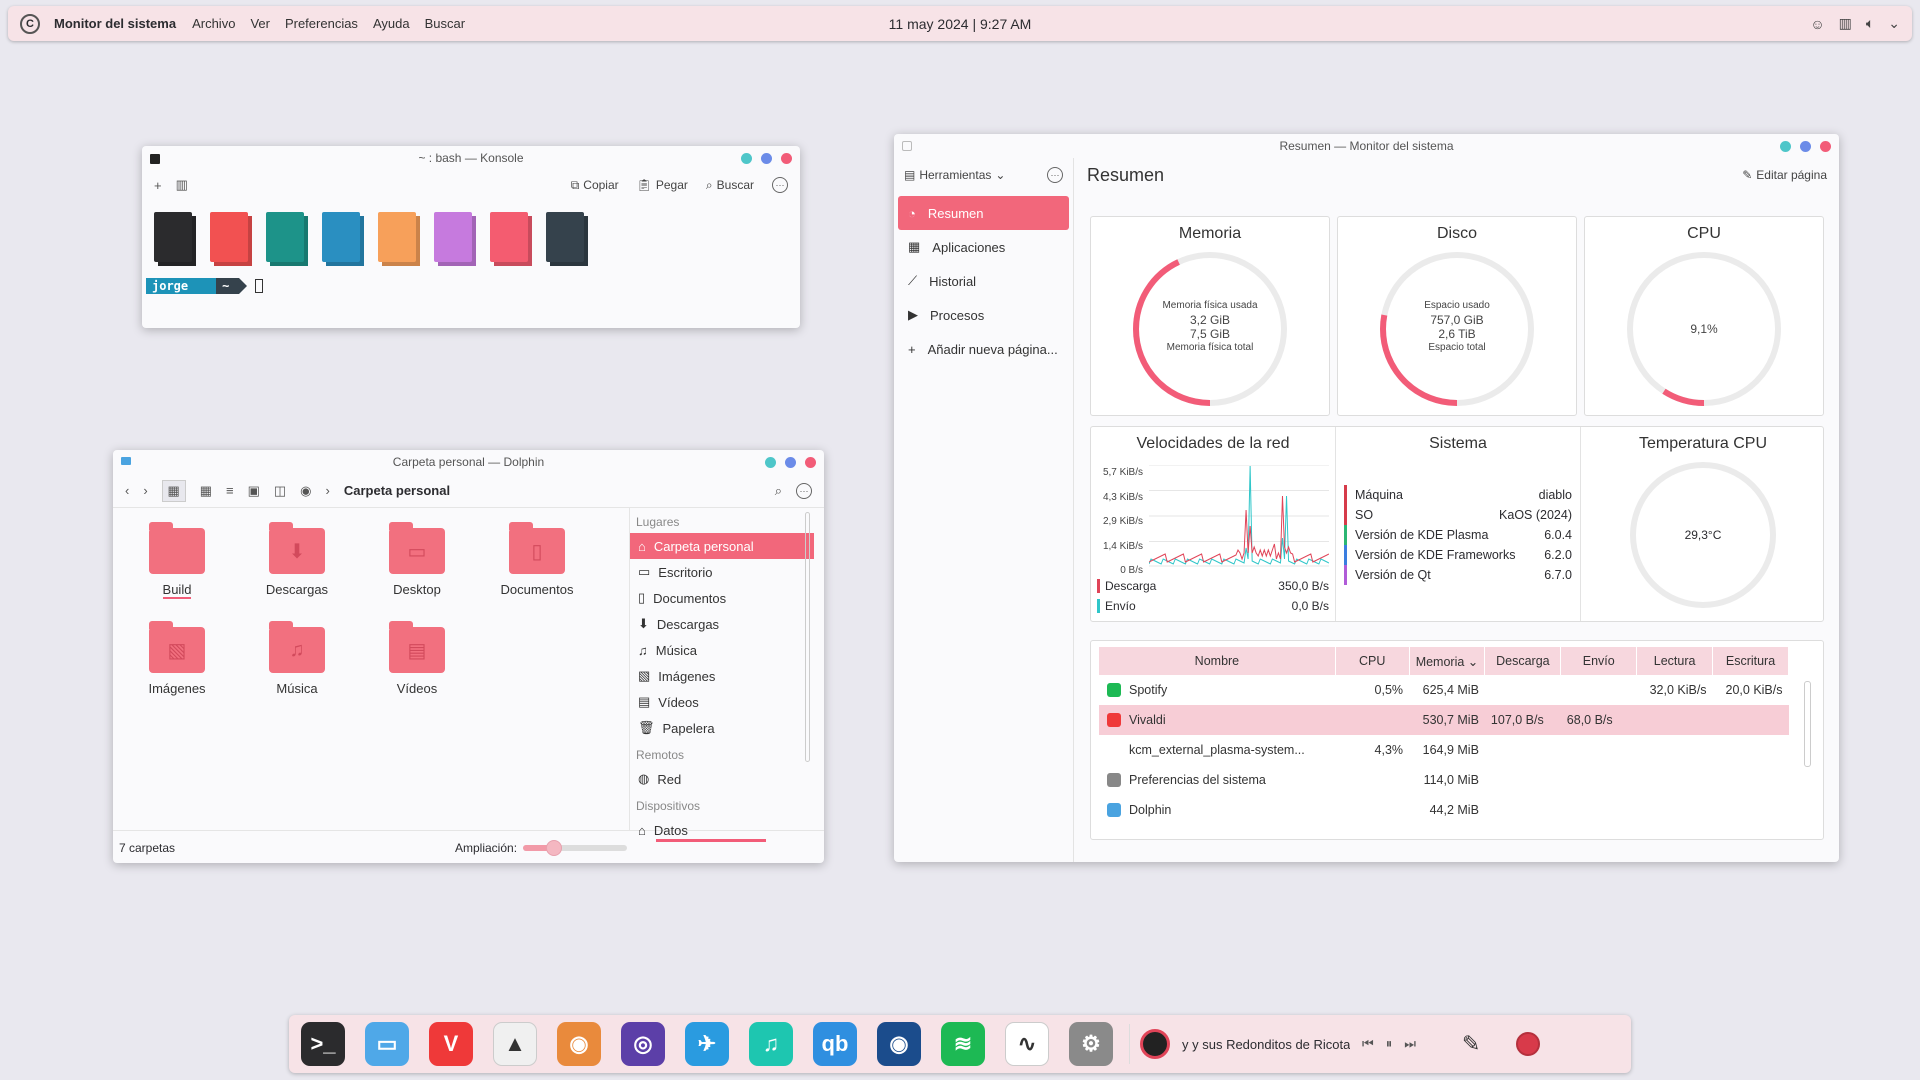 This screenshot has height=1080, width=1920. Describe the element at coordinates (722, 650) in the screenshot. I see `place-item: ♫ Música` at that location.